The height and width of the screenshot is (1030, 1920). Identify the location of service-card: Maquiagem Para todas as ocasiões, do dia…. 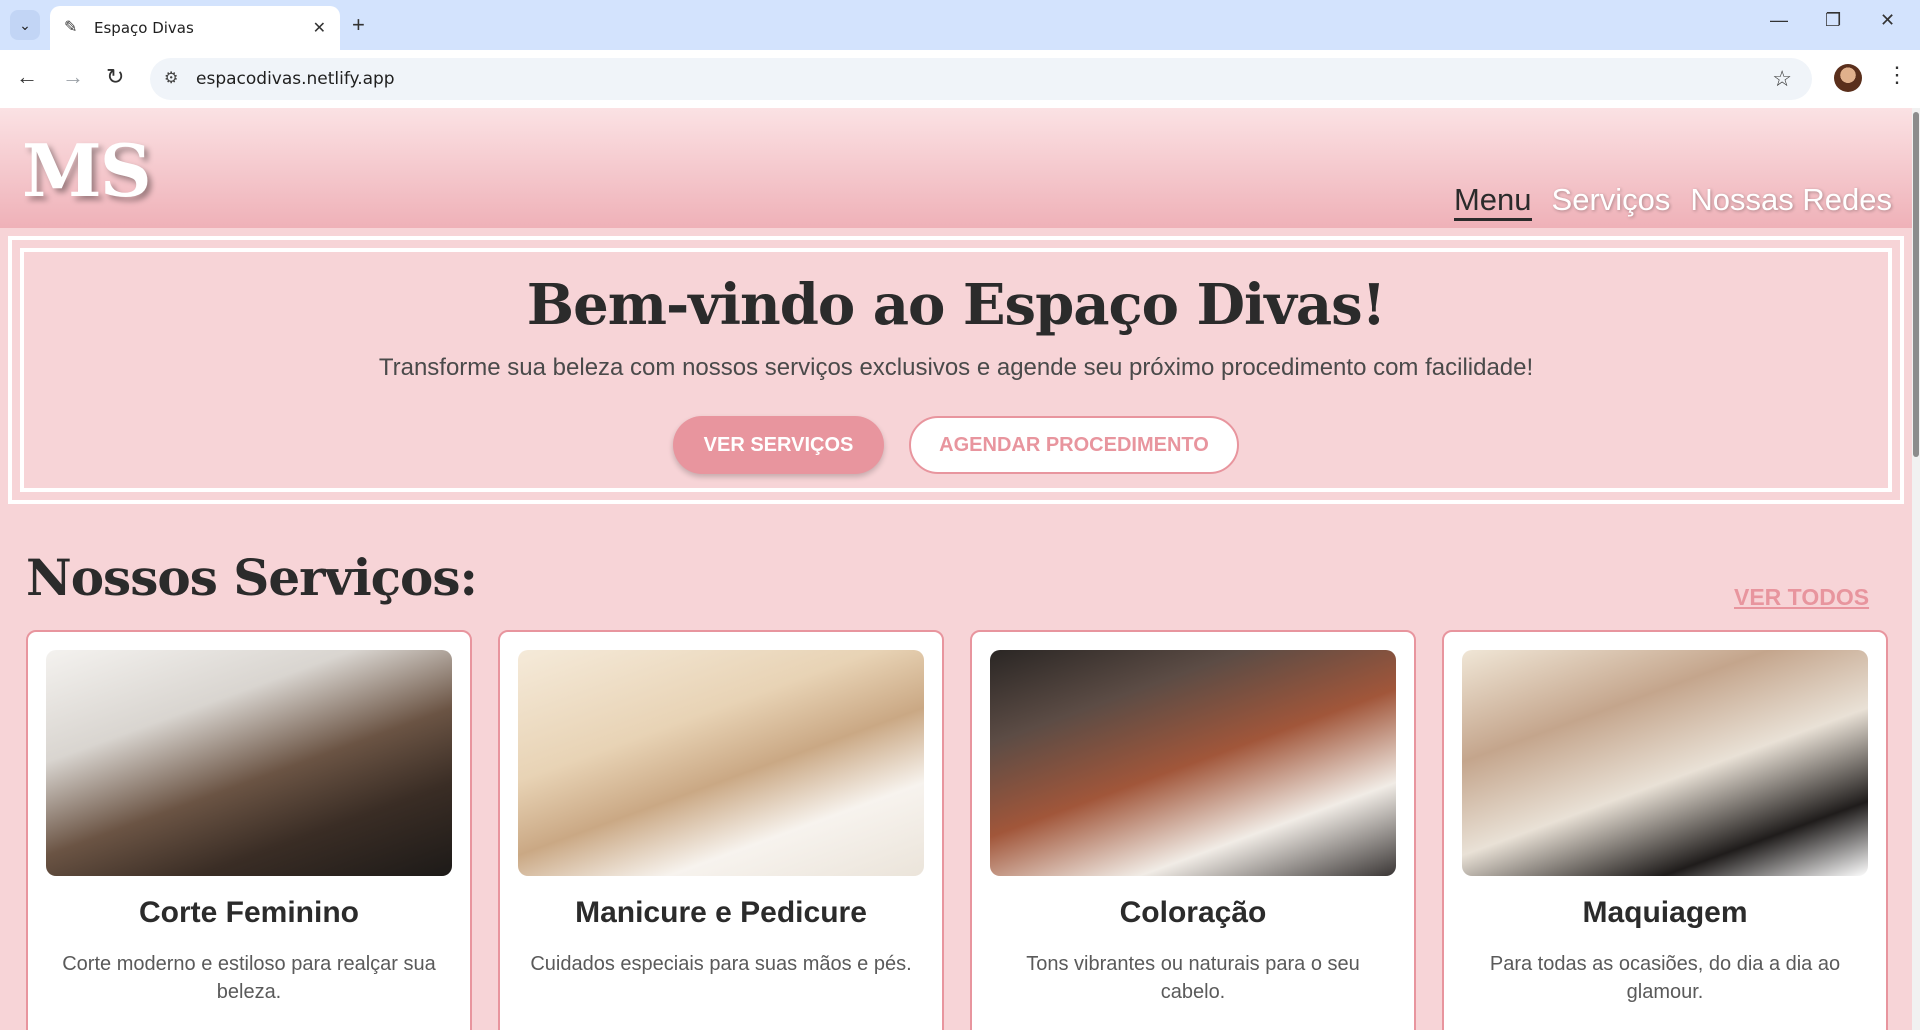
(1665, 830).